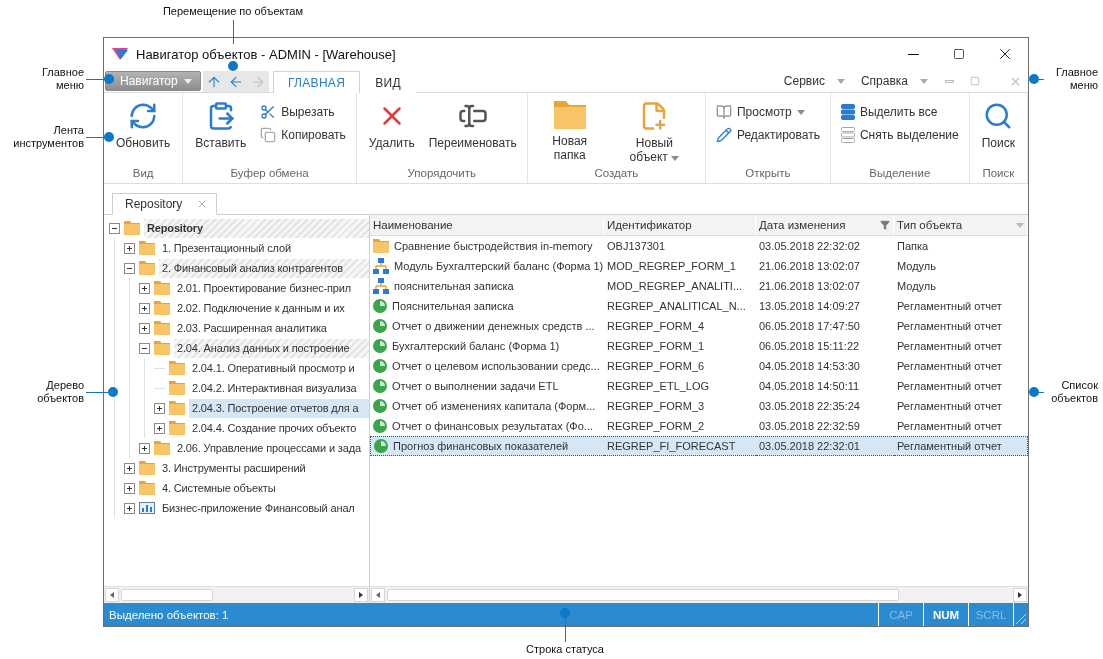 The width and height of the screenshot is (1103, 659). I want to click on column-header: Наименование, so click(487, 225).